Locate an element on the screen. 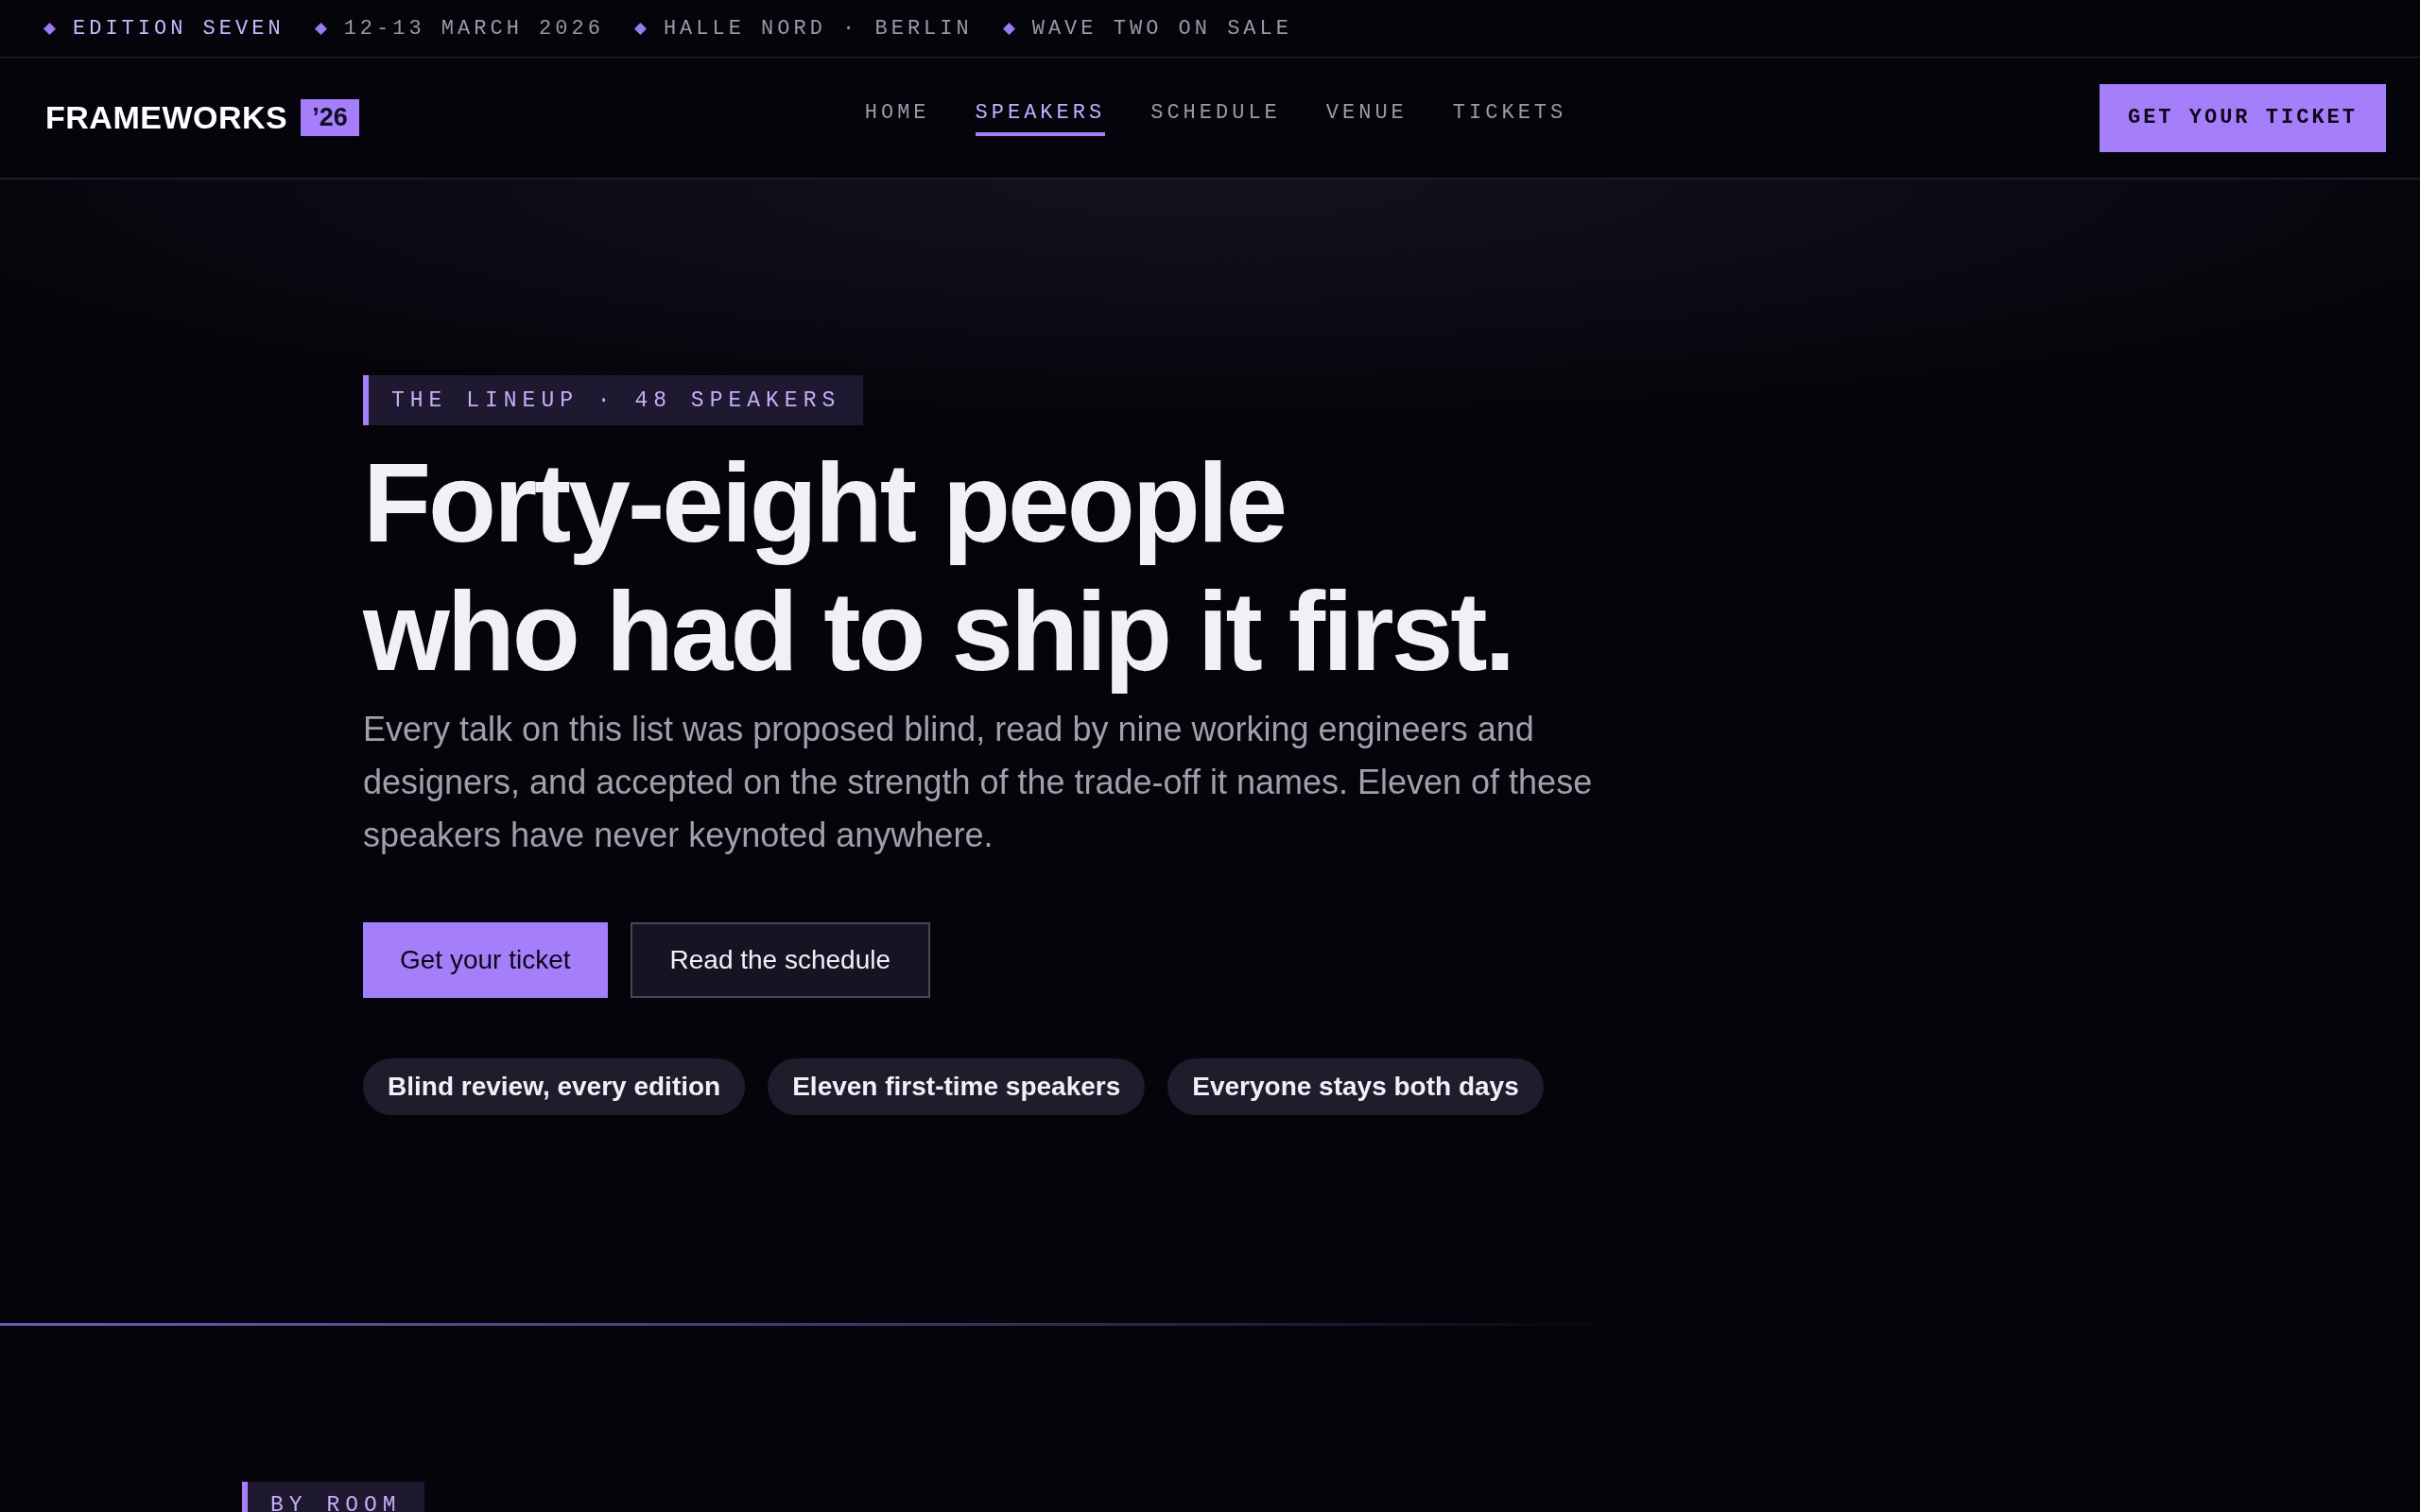  announcement-text: WAVE TWO ON SALE is located at coordinates (1161, 28).